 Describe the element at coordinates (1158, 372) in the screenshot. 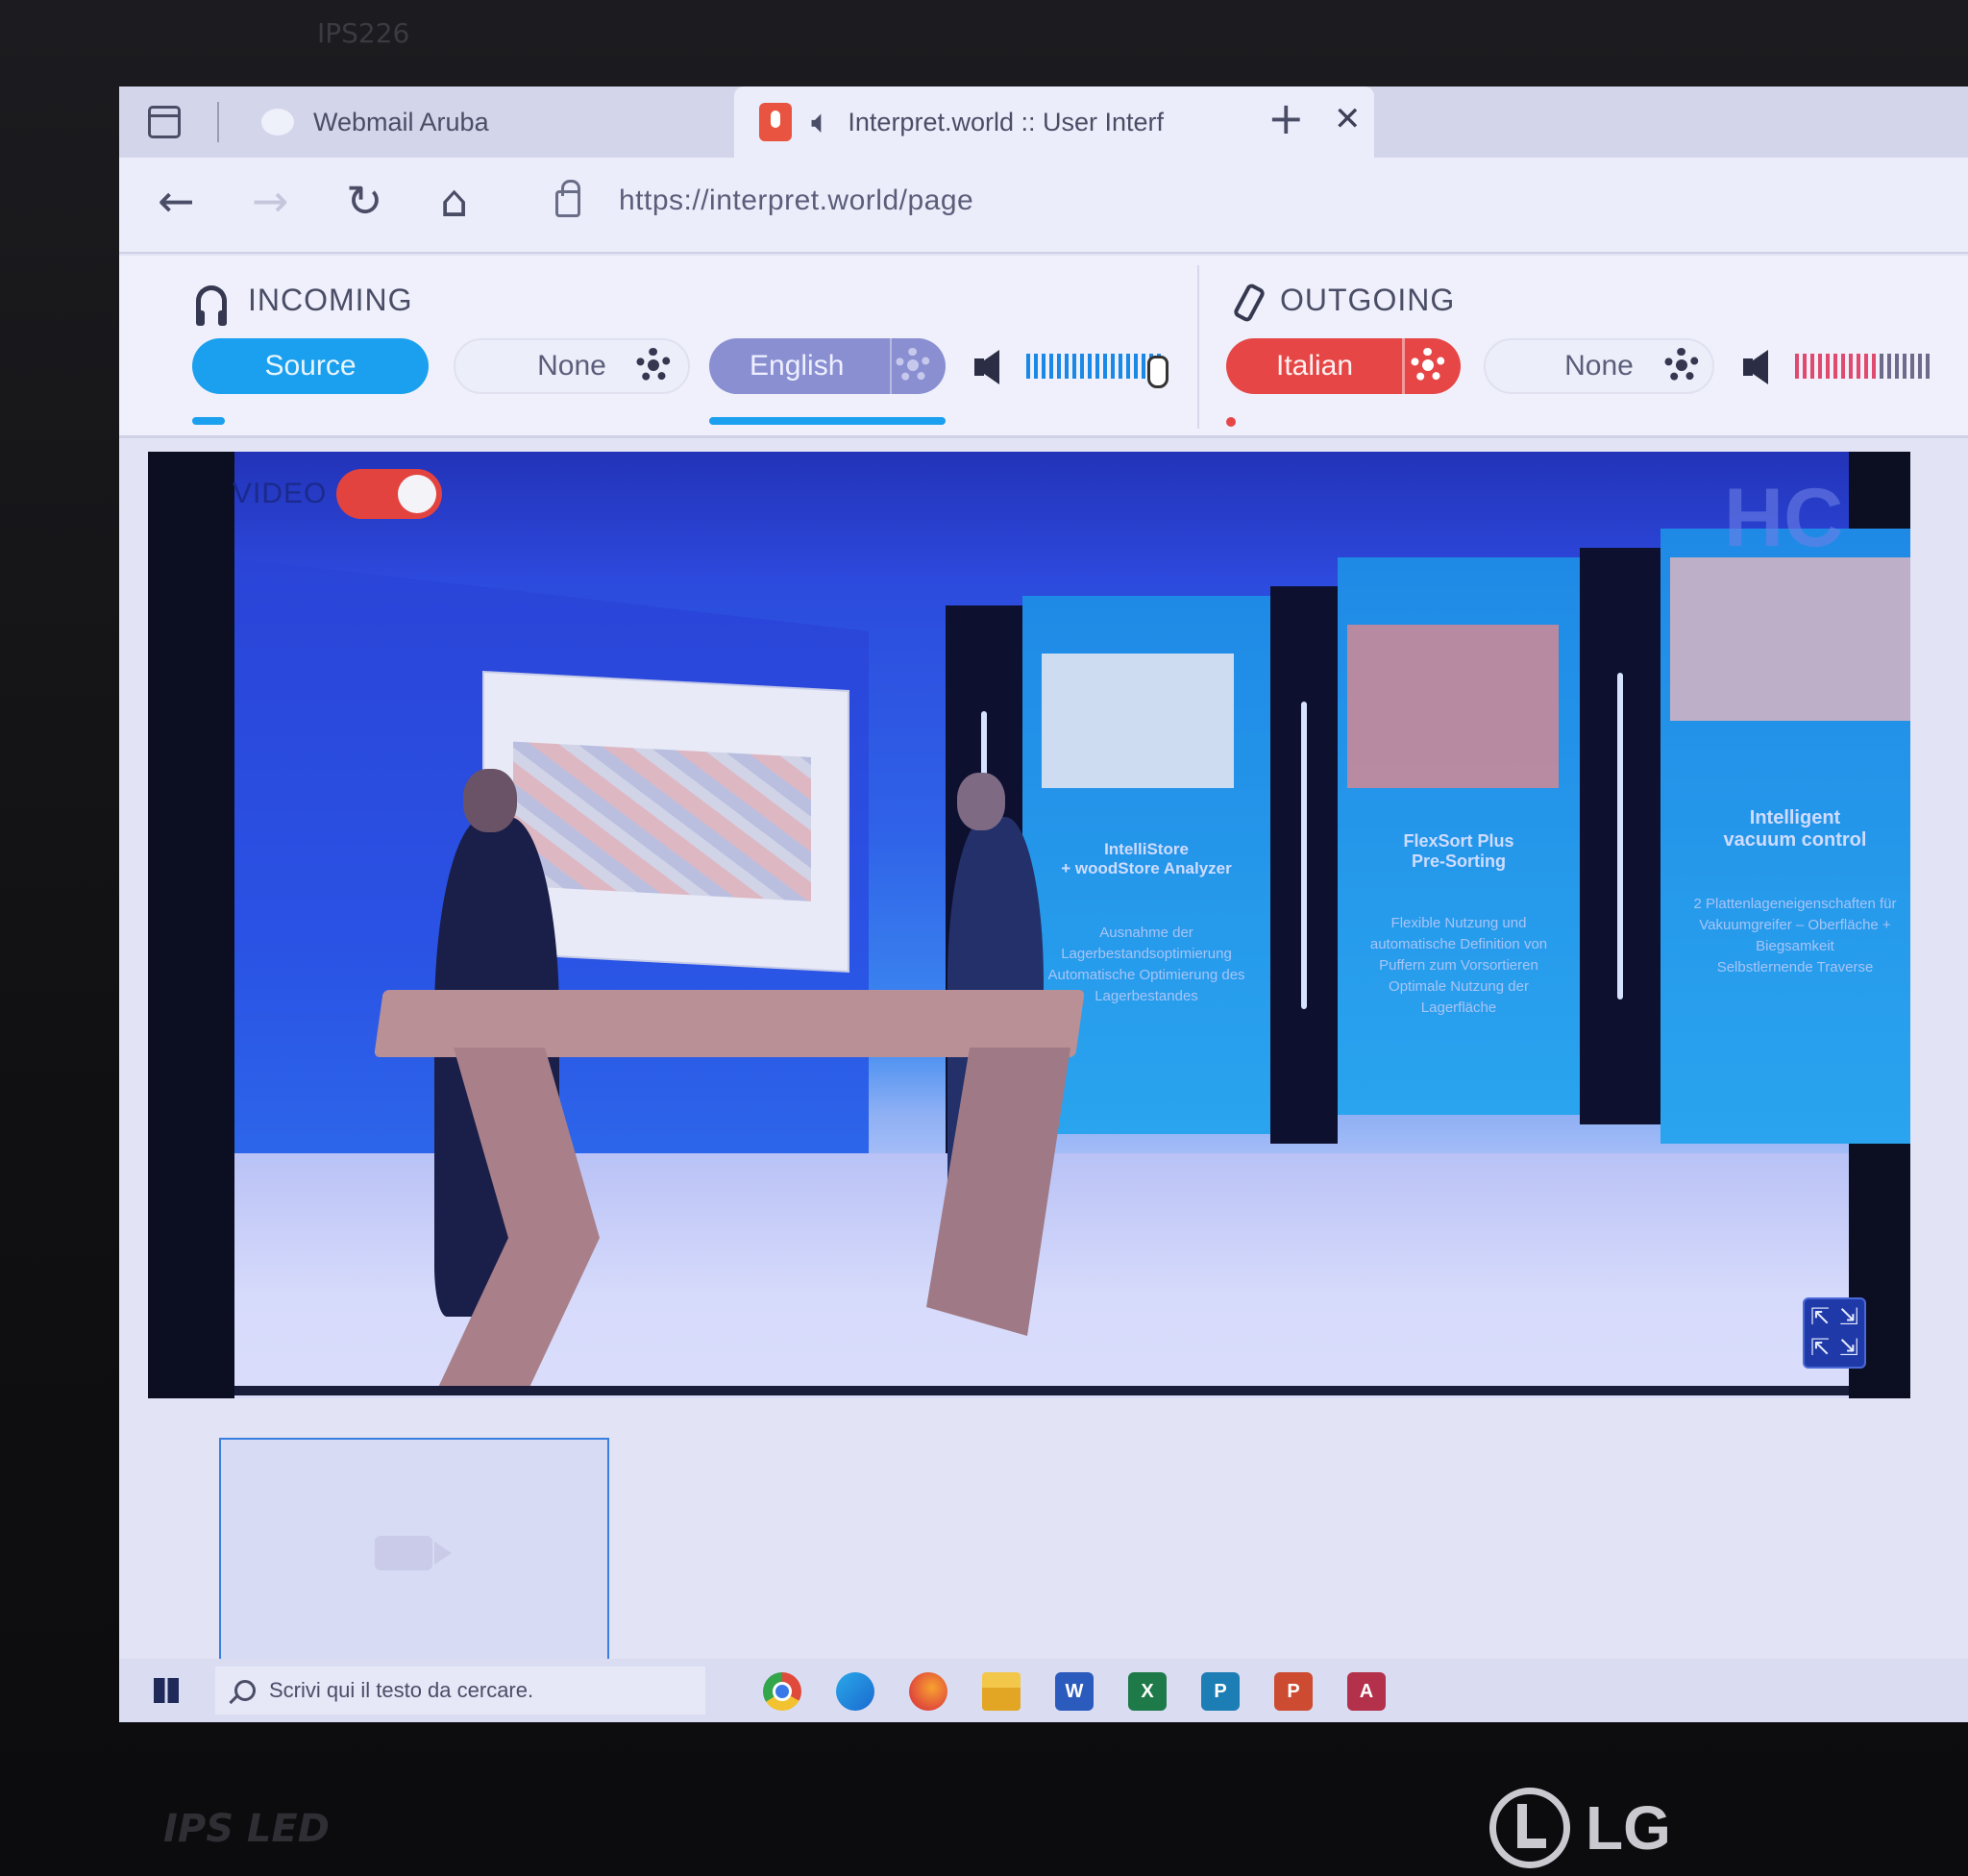

I see `hand-cursor-icon` at that location.